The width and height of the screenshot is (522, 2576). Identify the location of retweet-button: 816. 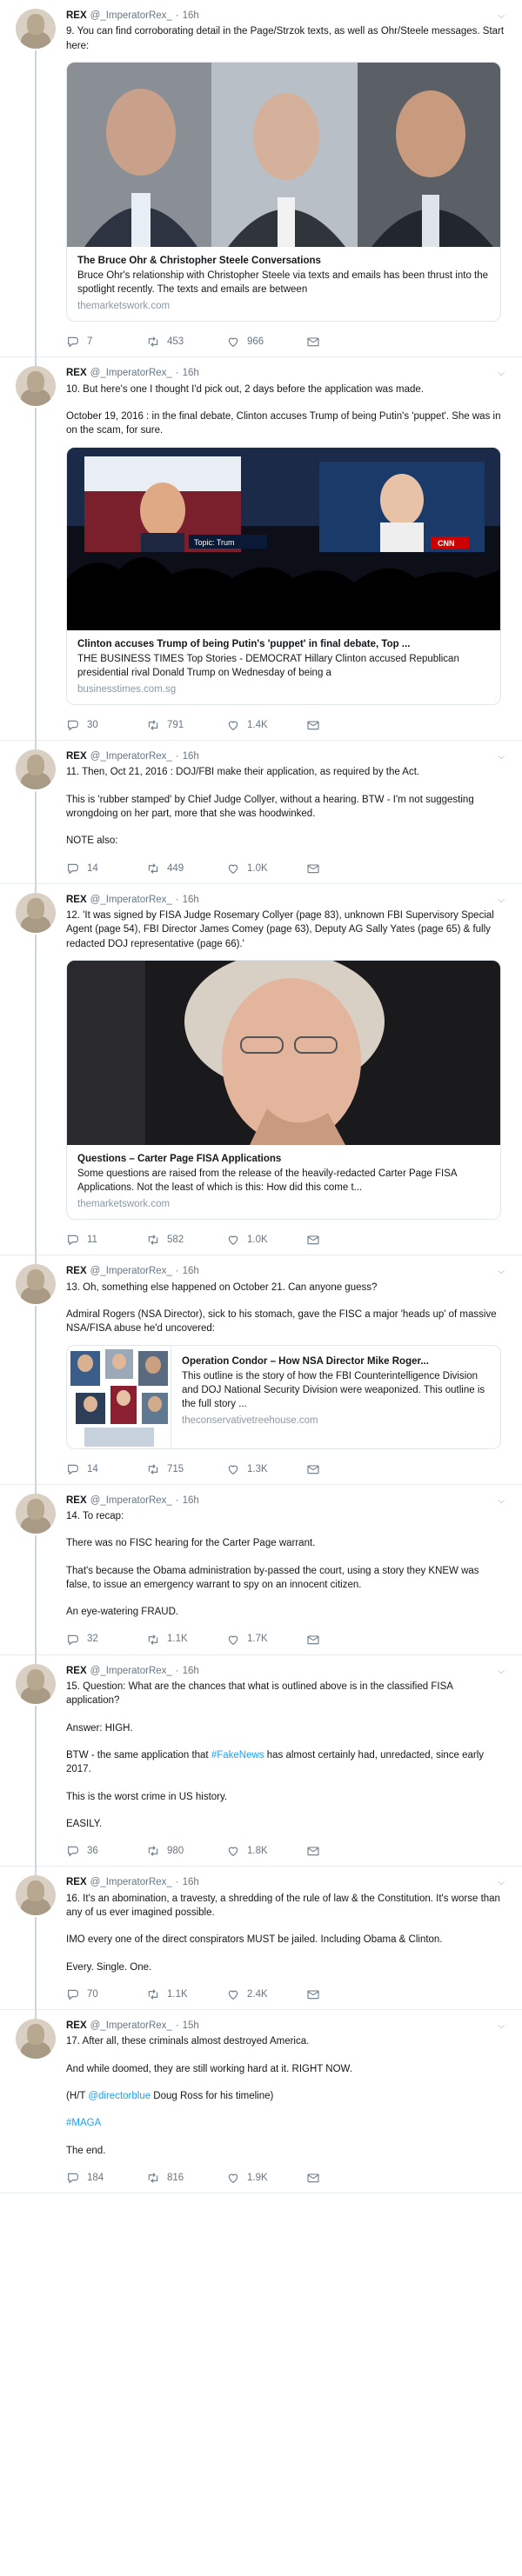
(186, 2178).